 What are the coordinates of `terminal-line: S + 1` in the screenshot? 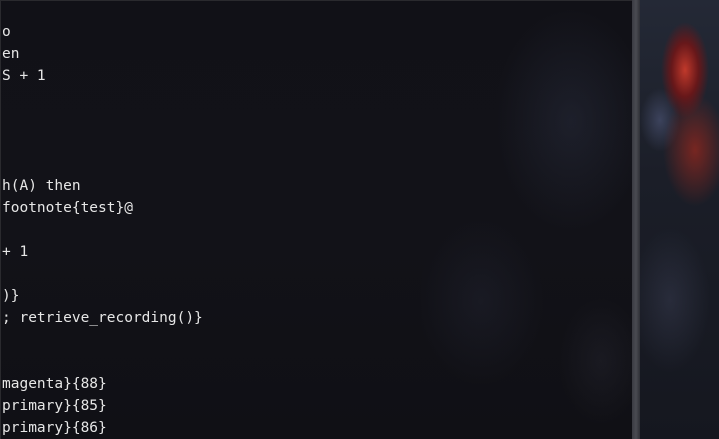 It's located at (24, 76).